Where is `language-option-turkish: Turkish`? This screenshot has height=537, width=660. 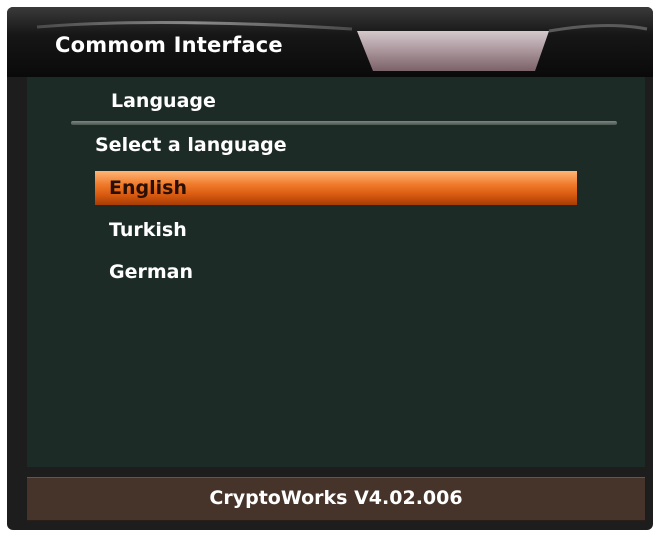
language-option-turkish: Turkish is located at coordinates (336, 230).